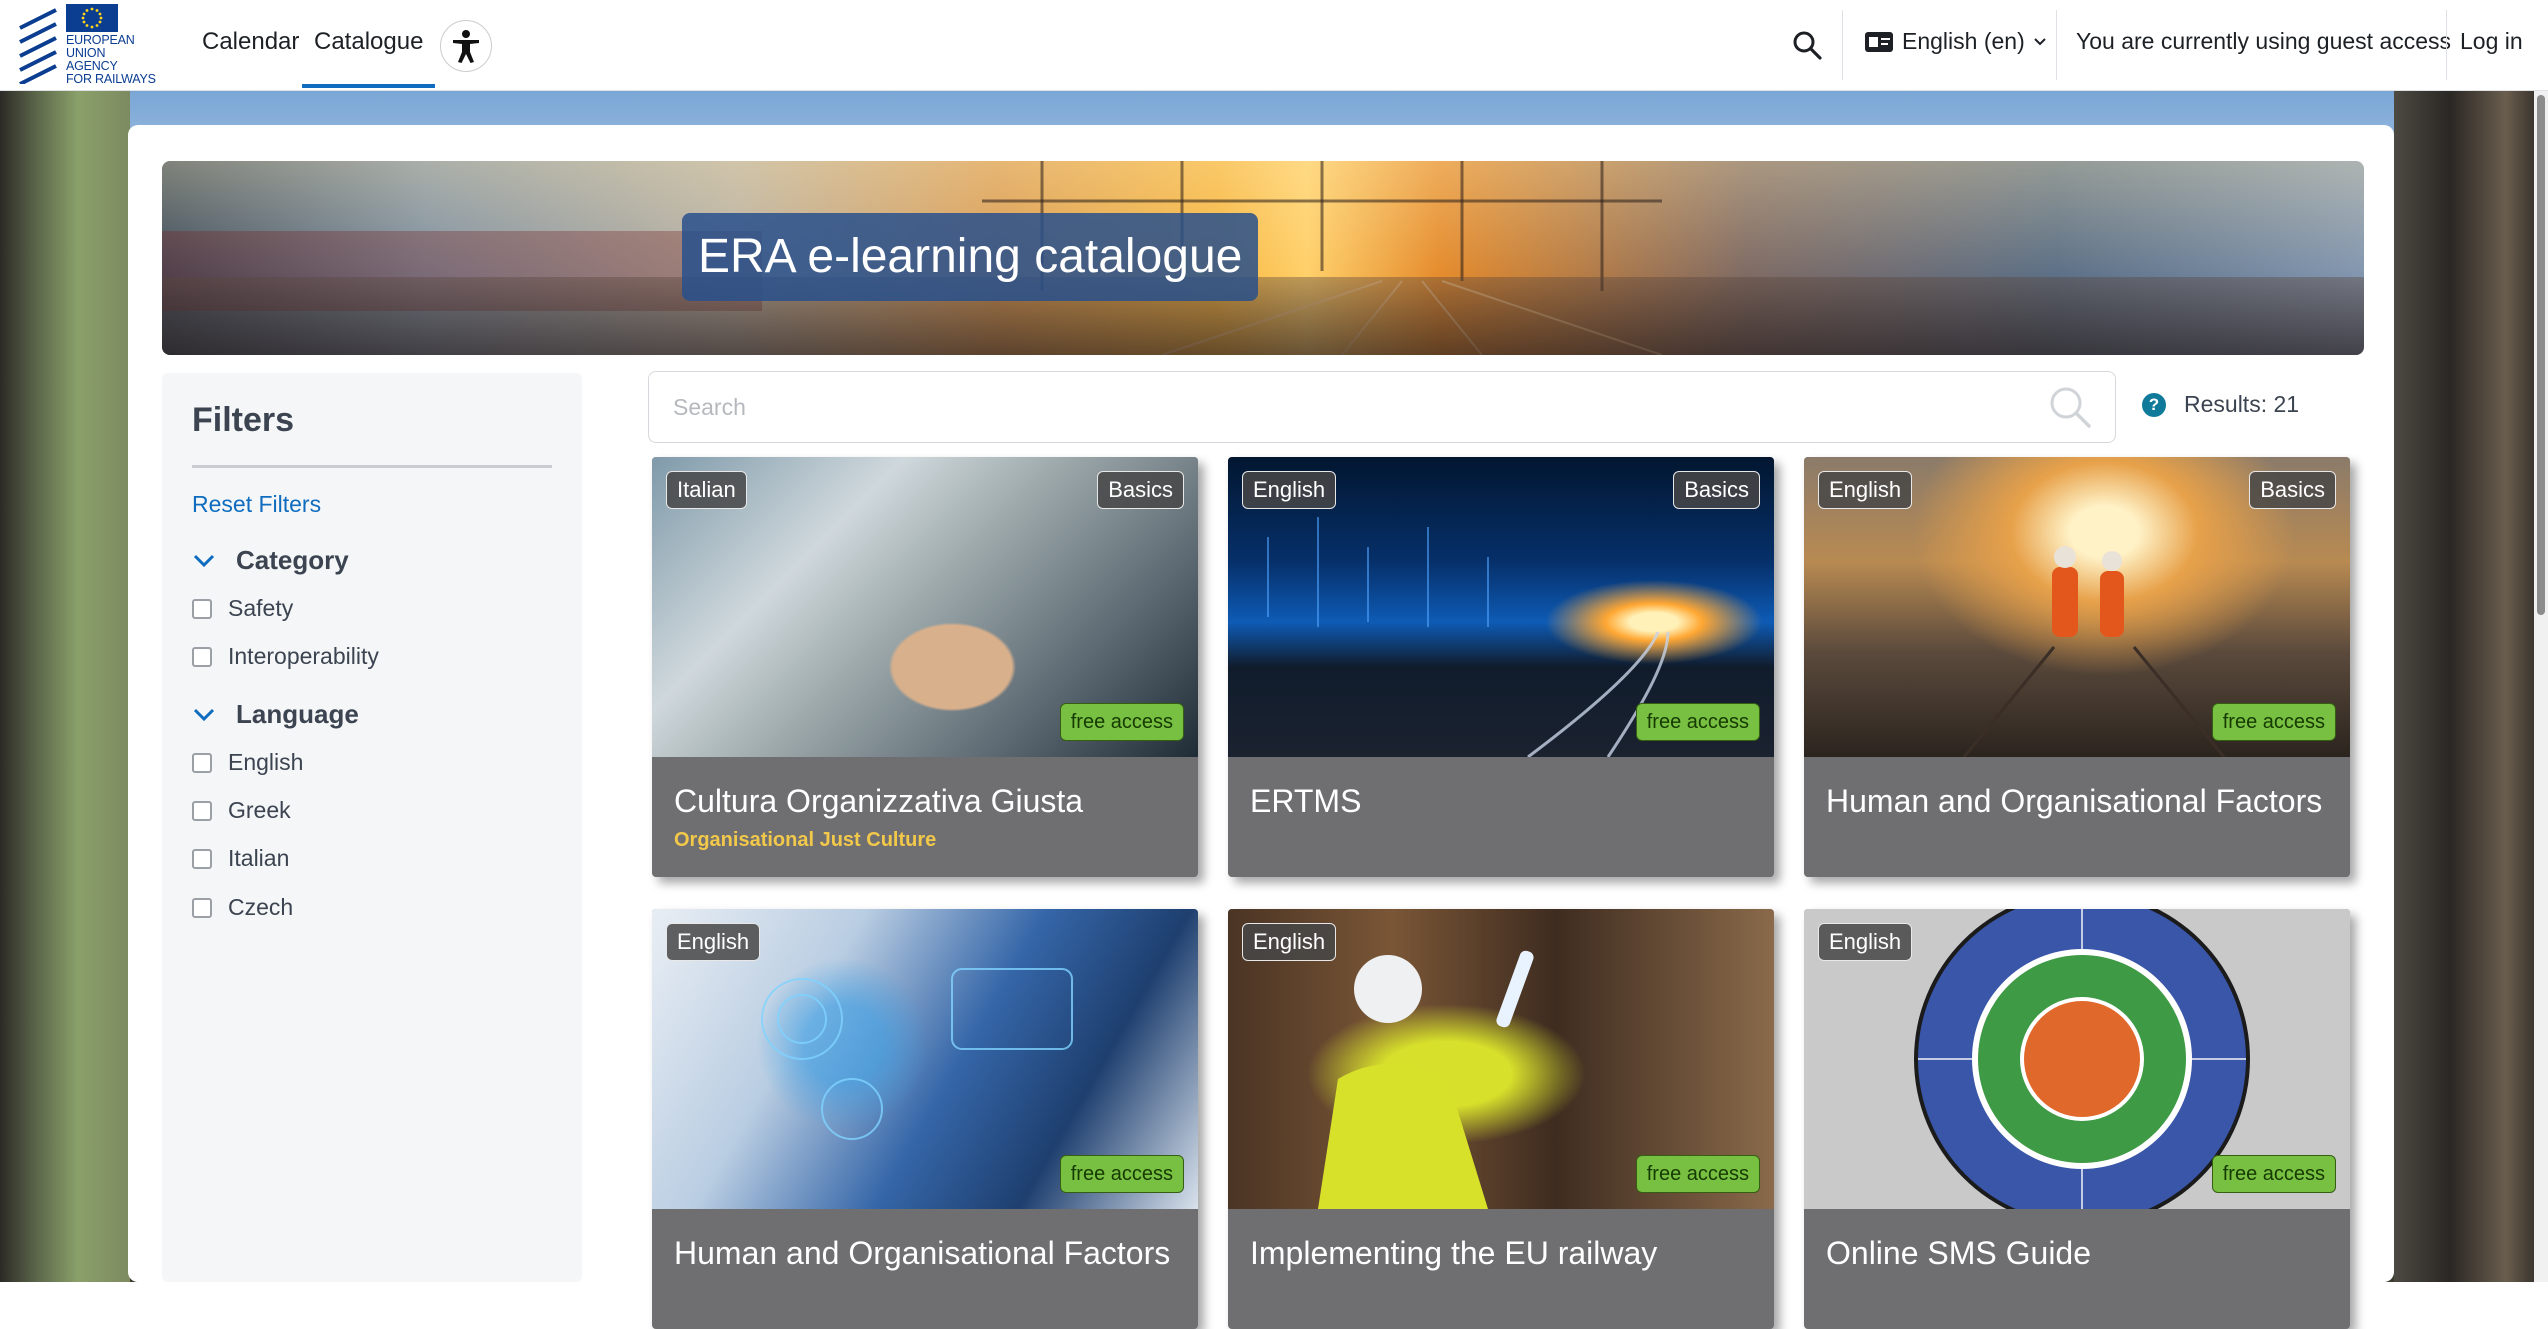 This screenshot has width=2548, height=1329. I want to click on nav-search-button, so click(1807, 45).